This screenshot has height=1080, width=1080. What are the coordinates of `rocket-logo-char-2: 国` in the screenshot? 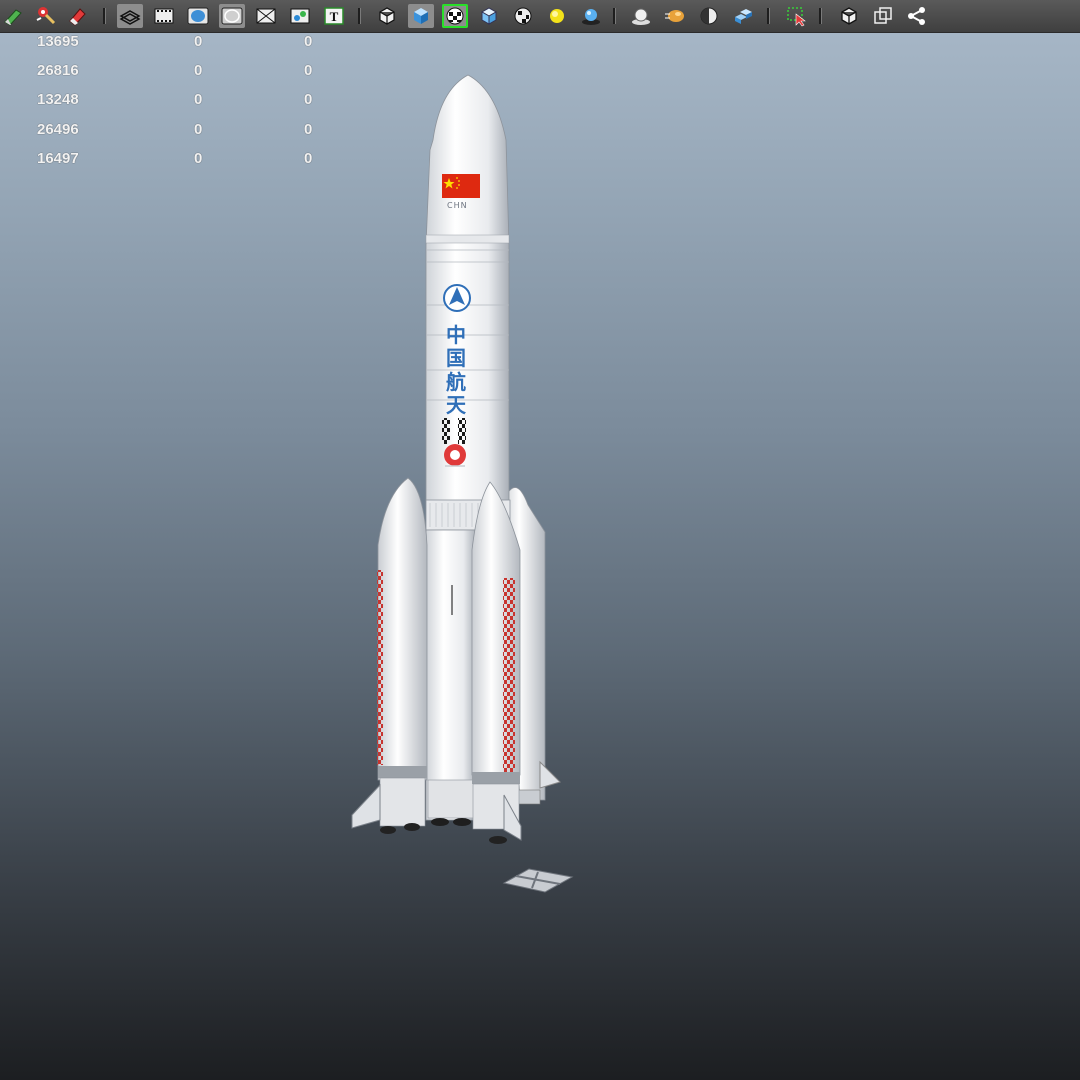 It's located at (456, 358).